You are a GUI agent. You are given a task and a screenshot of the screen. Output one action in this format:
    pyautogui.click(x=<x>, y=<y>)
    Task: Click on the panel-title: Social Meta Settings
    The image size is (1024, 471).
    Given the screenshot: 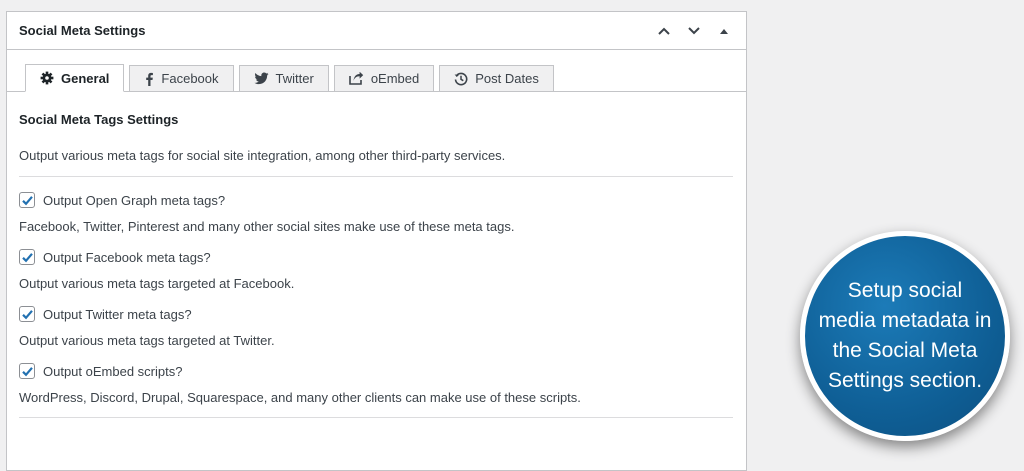 What is the action you would take?
    pyautogui.click(x=82, y=30)
    